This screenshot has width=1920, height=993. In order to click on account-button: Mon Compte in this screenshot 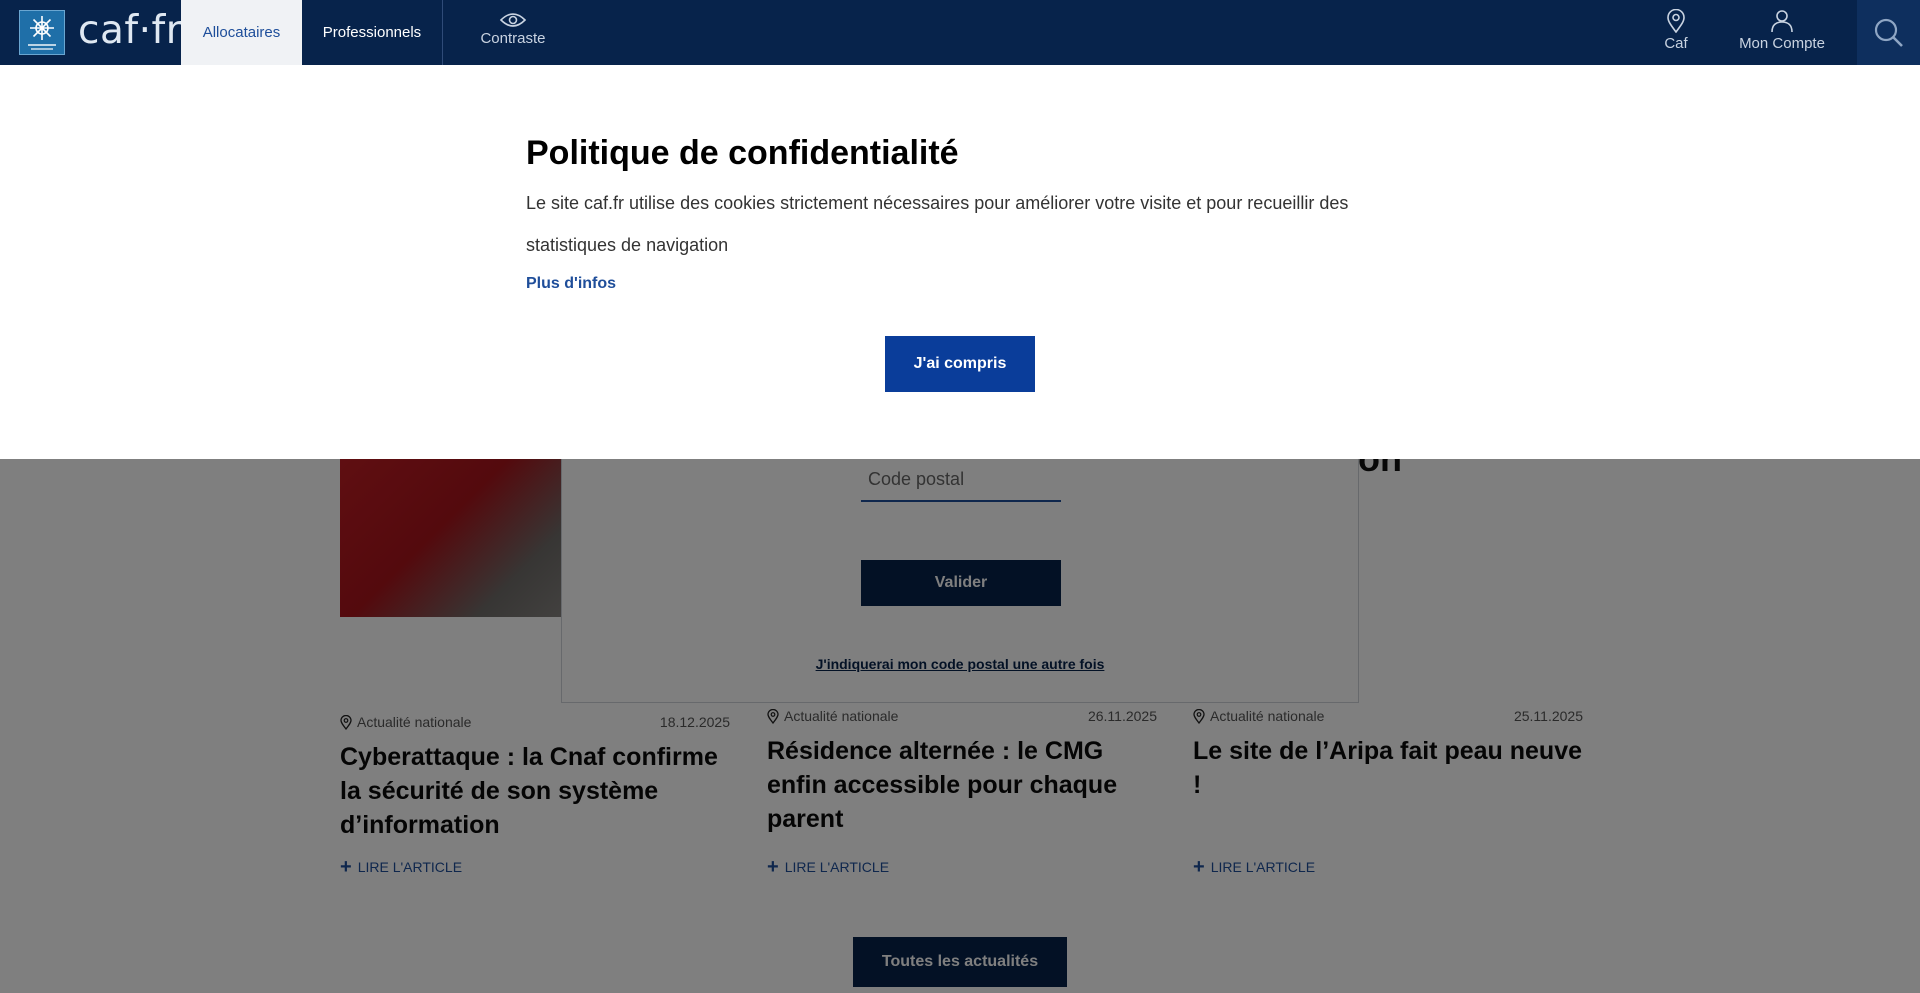, I will do `click(1782, 32)`.